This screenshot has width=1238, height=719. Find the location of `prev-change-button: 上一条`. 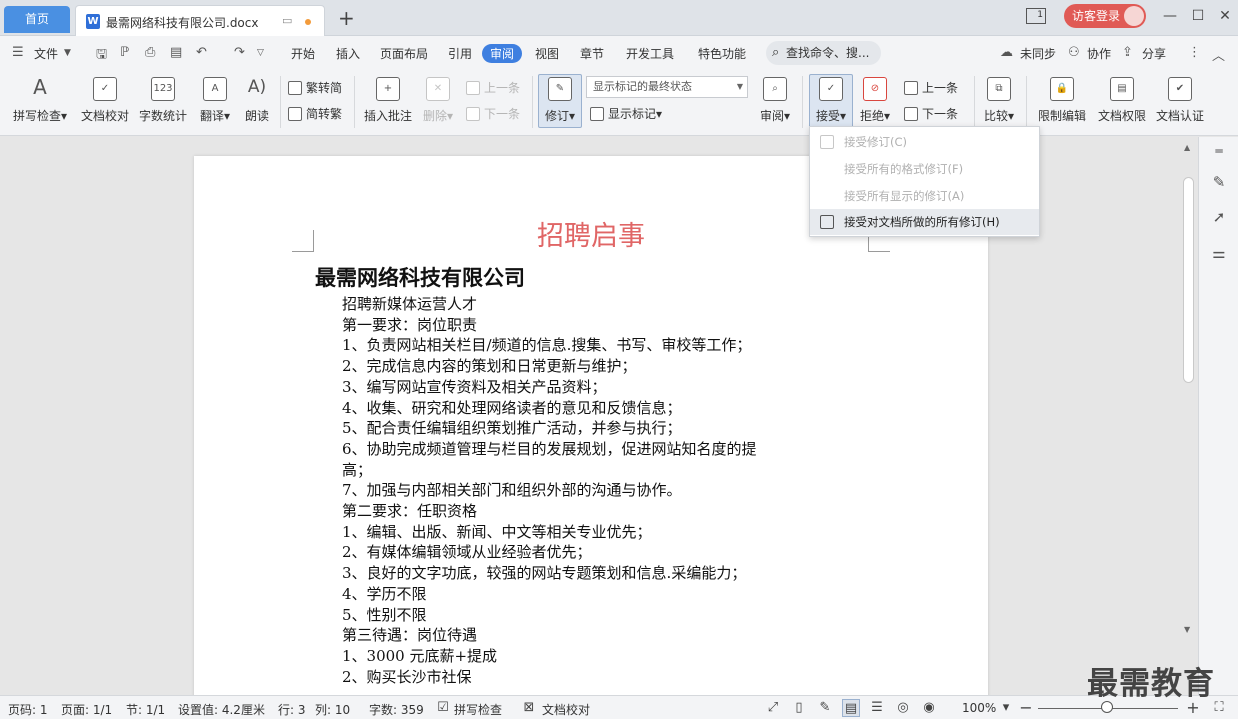

prev-change-button: 上一条 is located at coordinates (931, 87).